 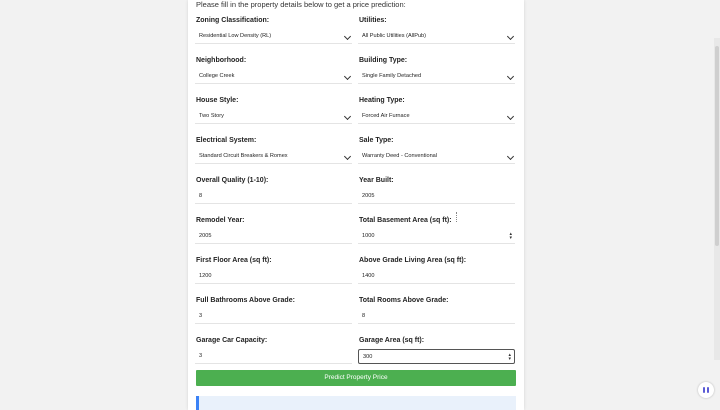 I want to click on electrical-system-label: Electrical System:, so click(x=226, y=140).